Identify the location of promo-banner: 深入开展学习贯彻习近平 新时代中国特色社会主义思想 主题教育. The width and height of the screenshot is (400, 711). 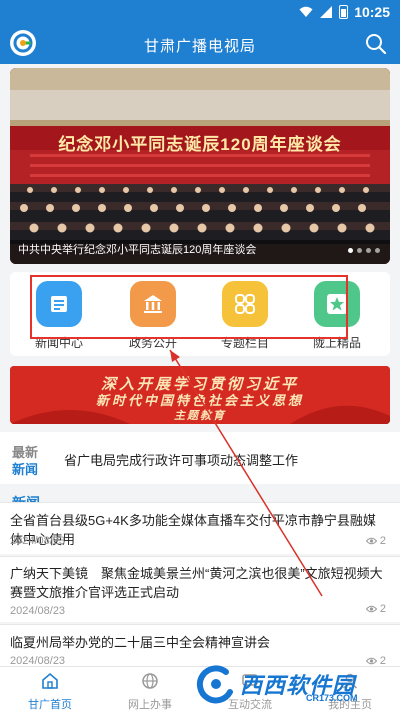
(200, 395).